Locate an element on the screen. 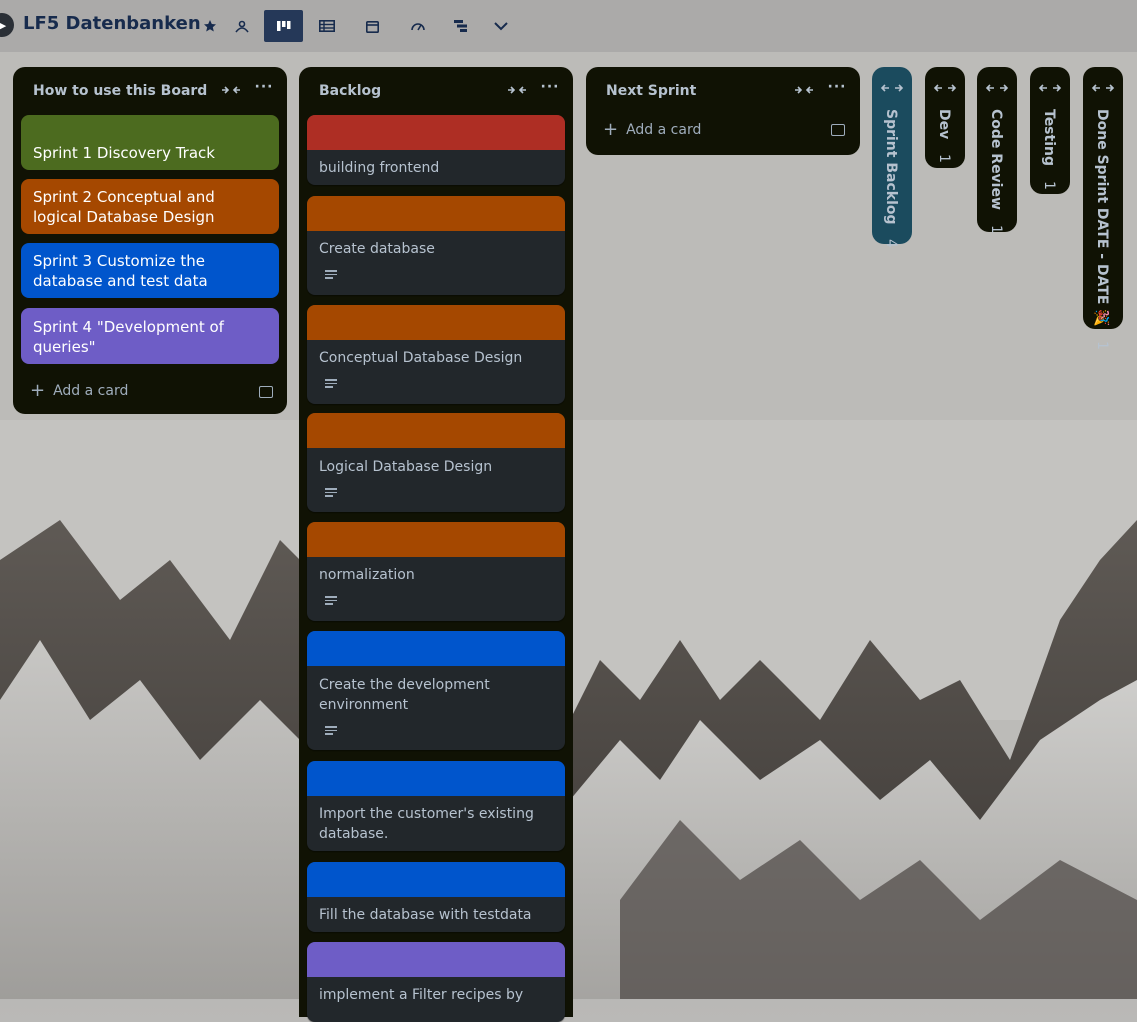 The height and width of the screenshot is (1022, 1137). list-header: How to use this Board ··· is located at coordinates (150, 90).